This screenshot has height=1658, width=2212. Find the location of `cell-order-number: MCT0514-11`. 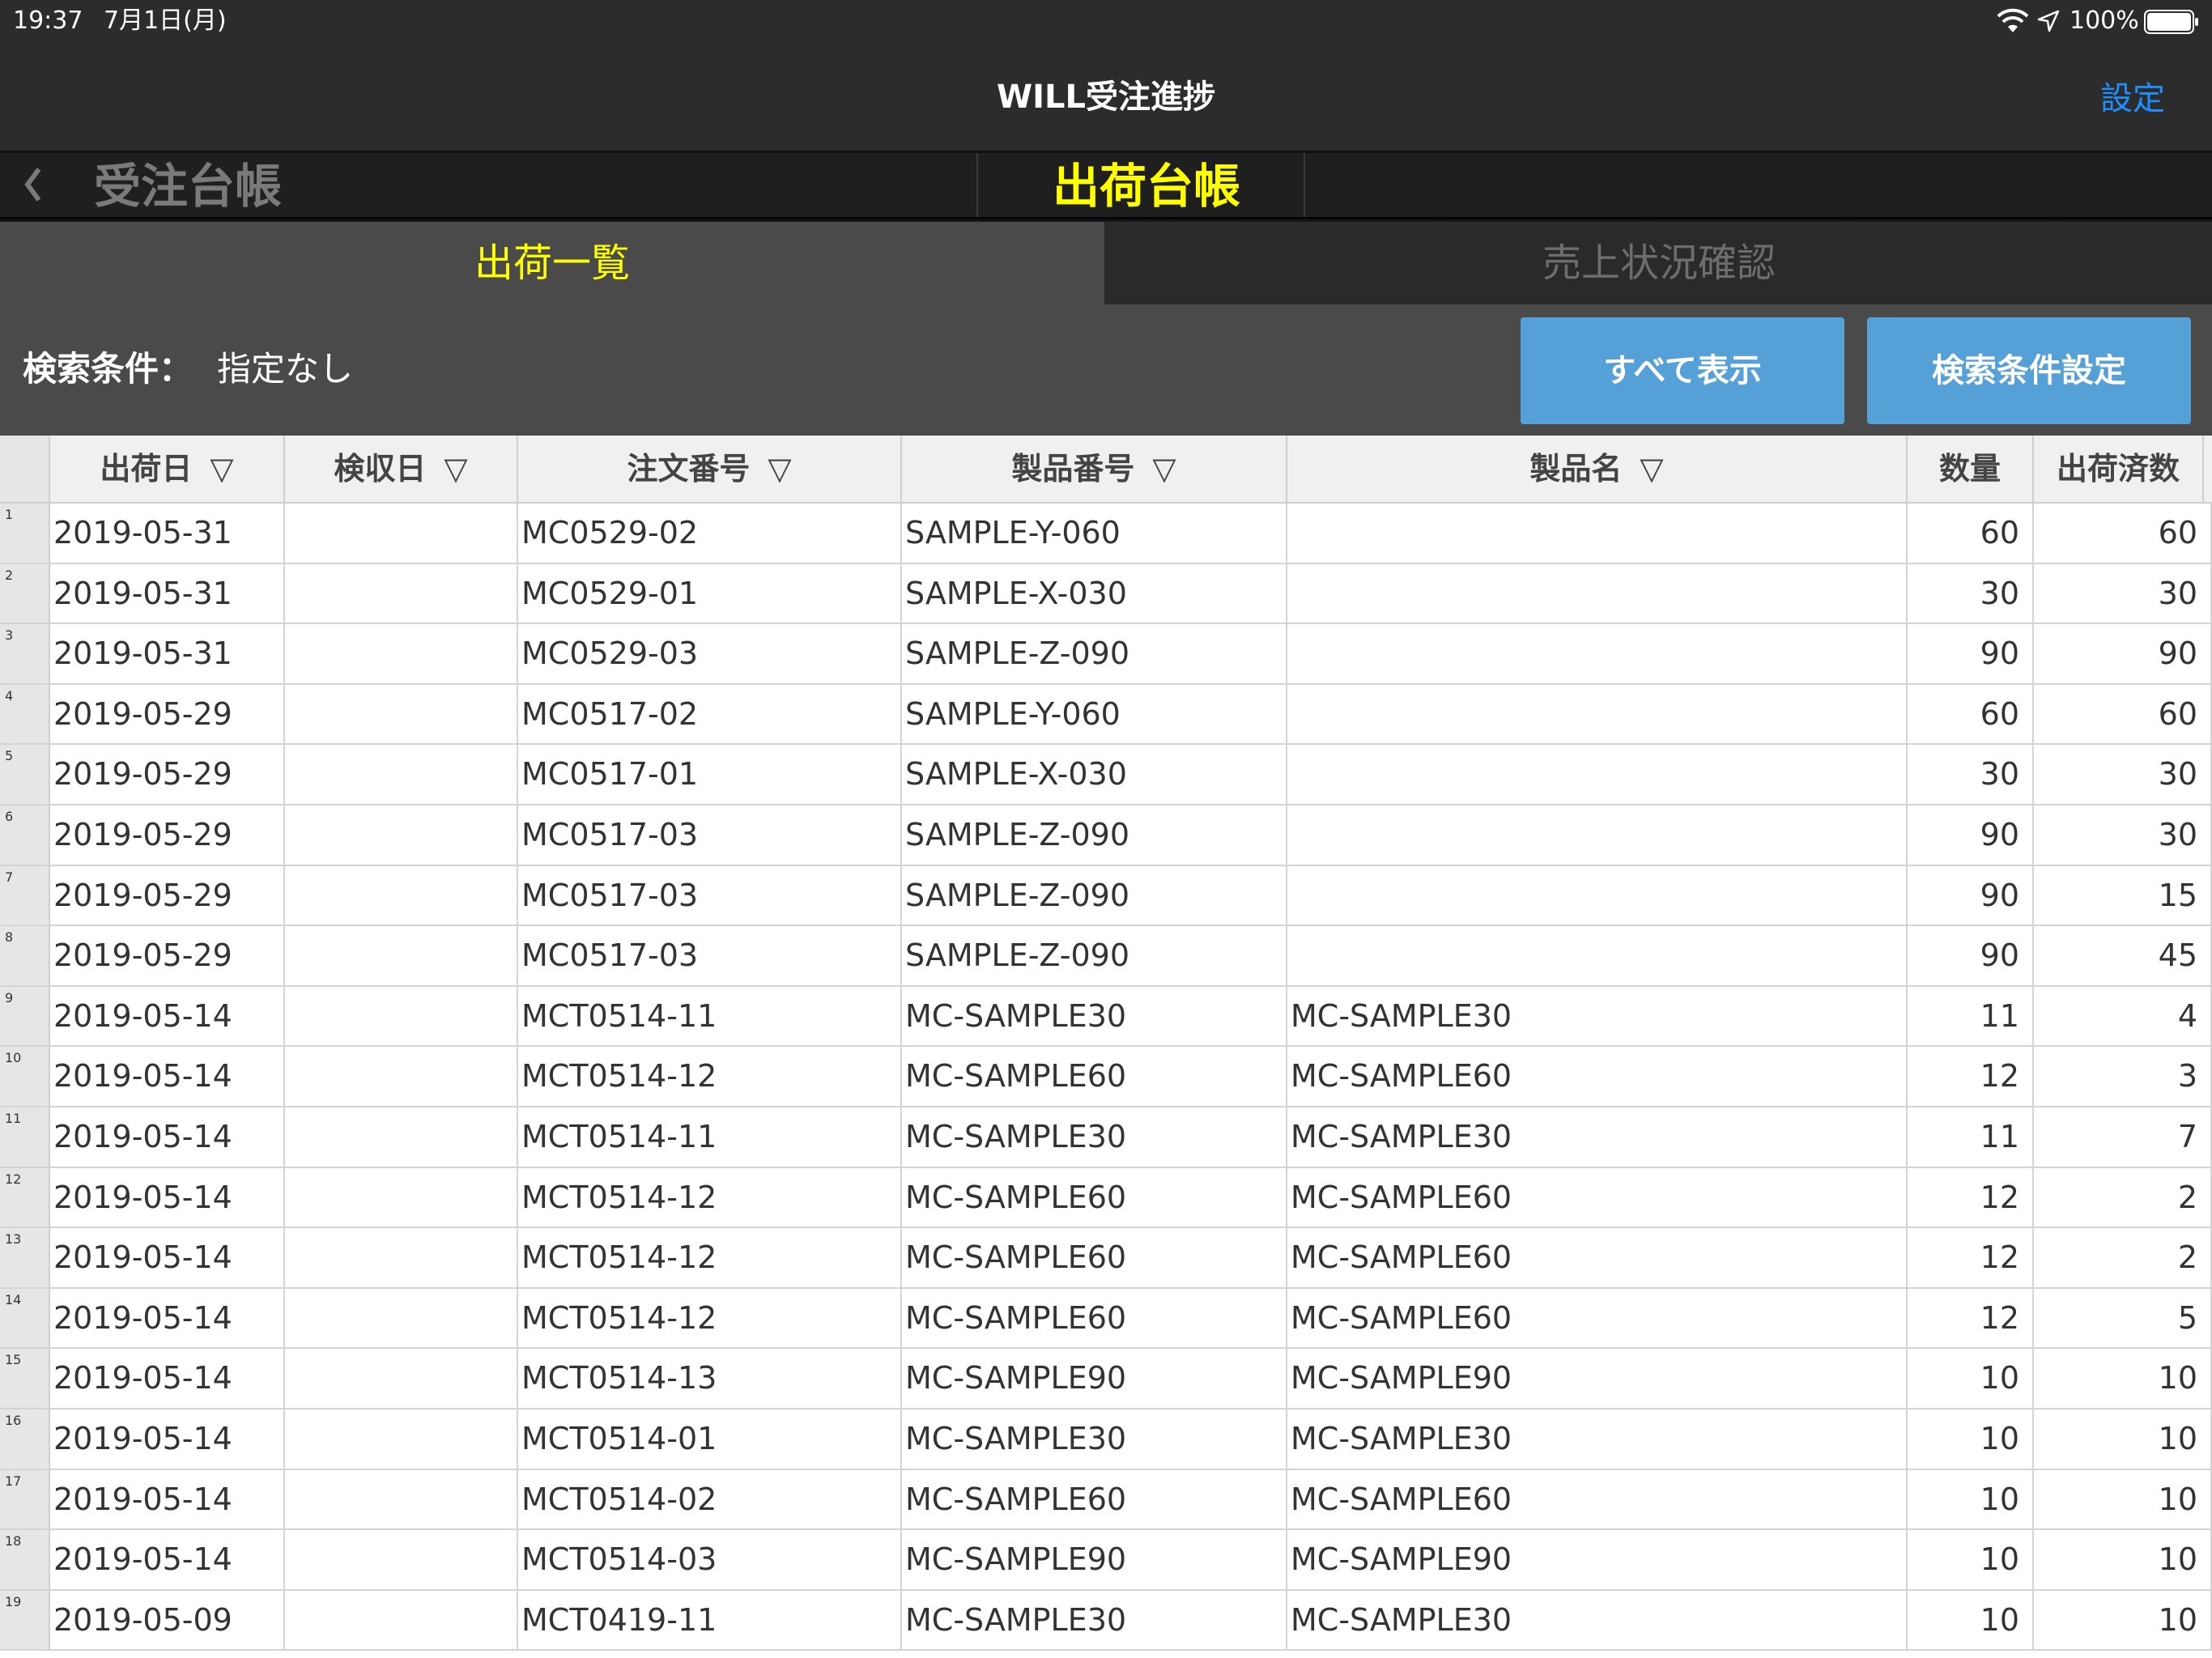

cell-order-number: MCT0514-11 is located at coordinates (710, 1137).